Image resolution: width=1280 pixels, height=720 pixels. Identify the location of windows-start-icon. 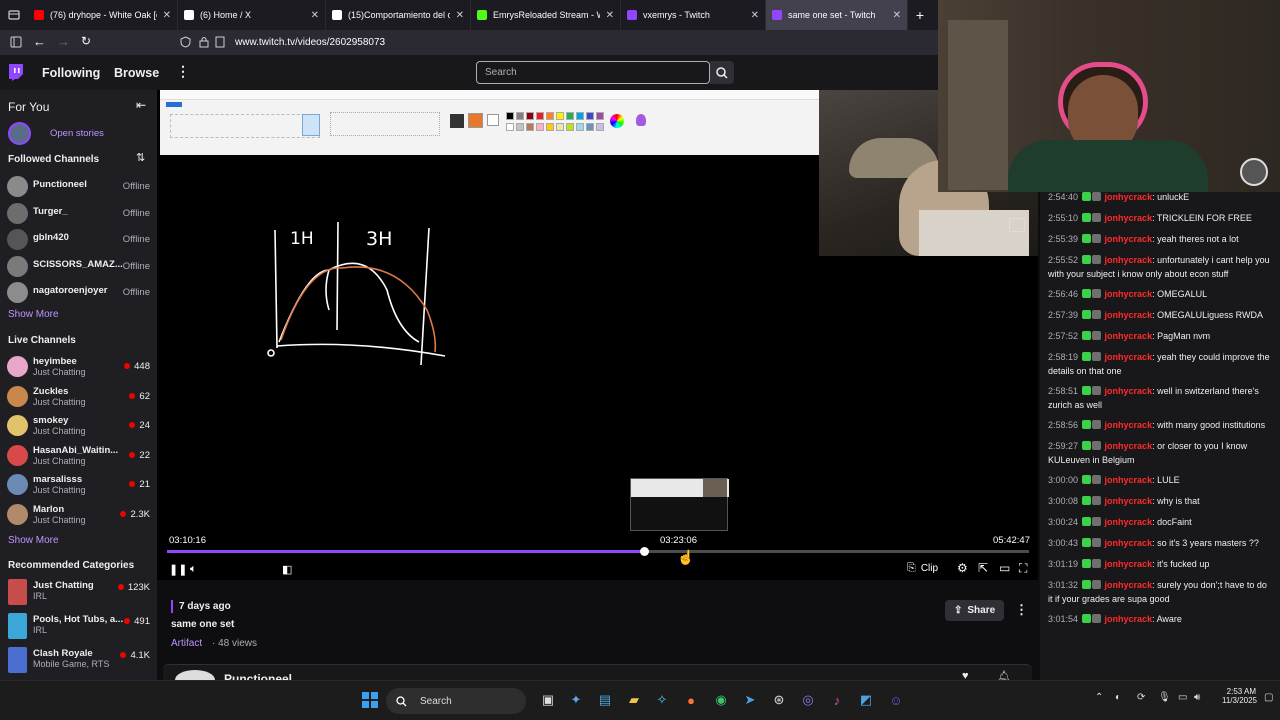
(370, 700).